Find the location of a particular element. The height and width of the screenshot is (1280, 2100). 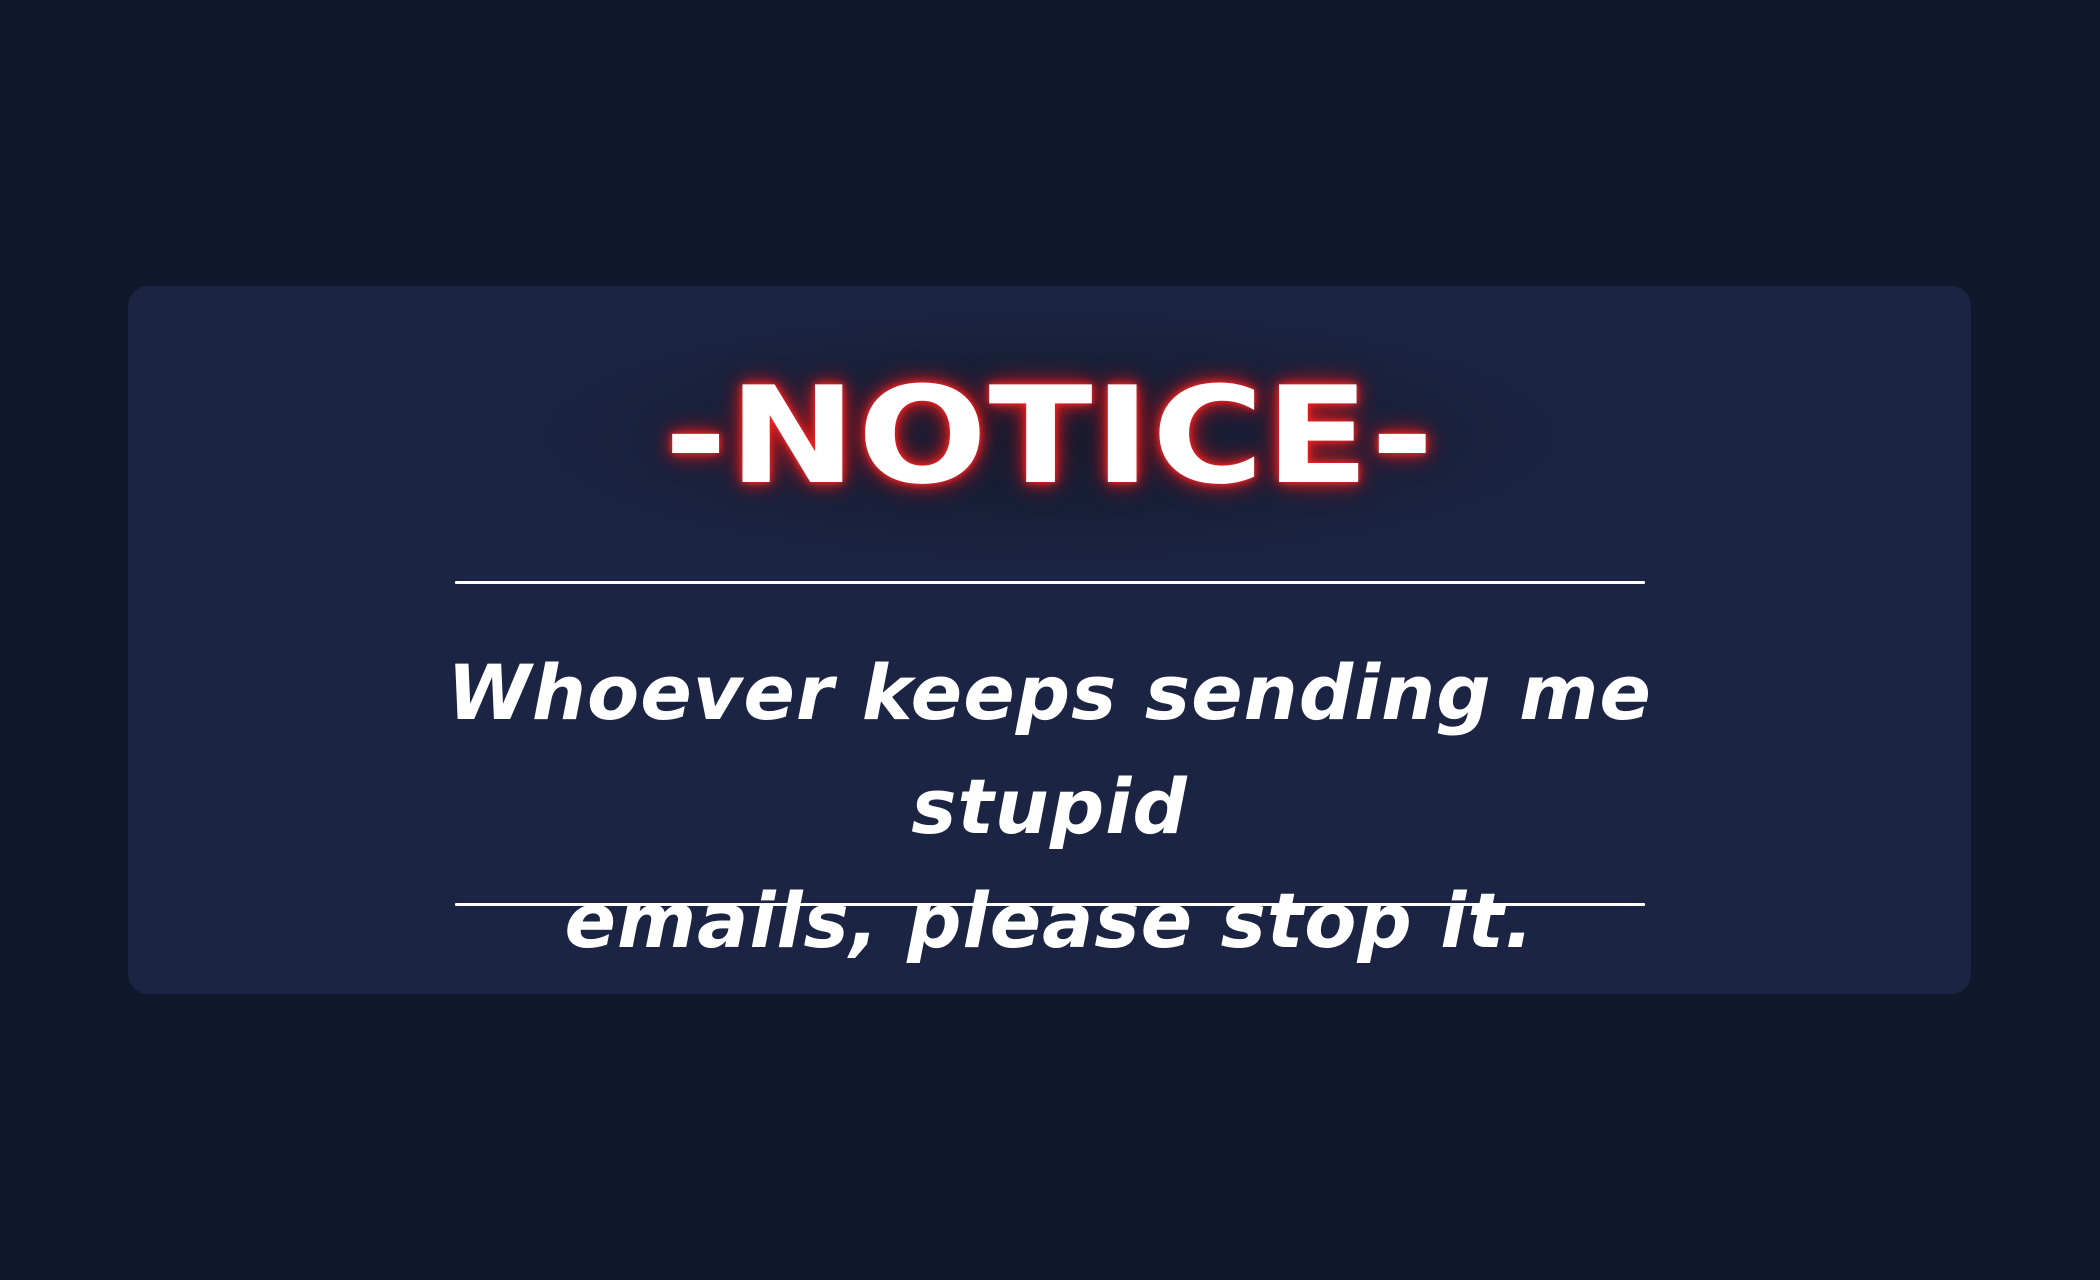

top-divider is located at coordinates (1050, 582).